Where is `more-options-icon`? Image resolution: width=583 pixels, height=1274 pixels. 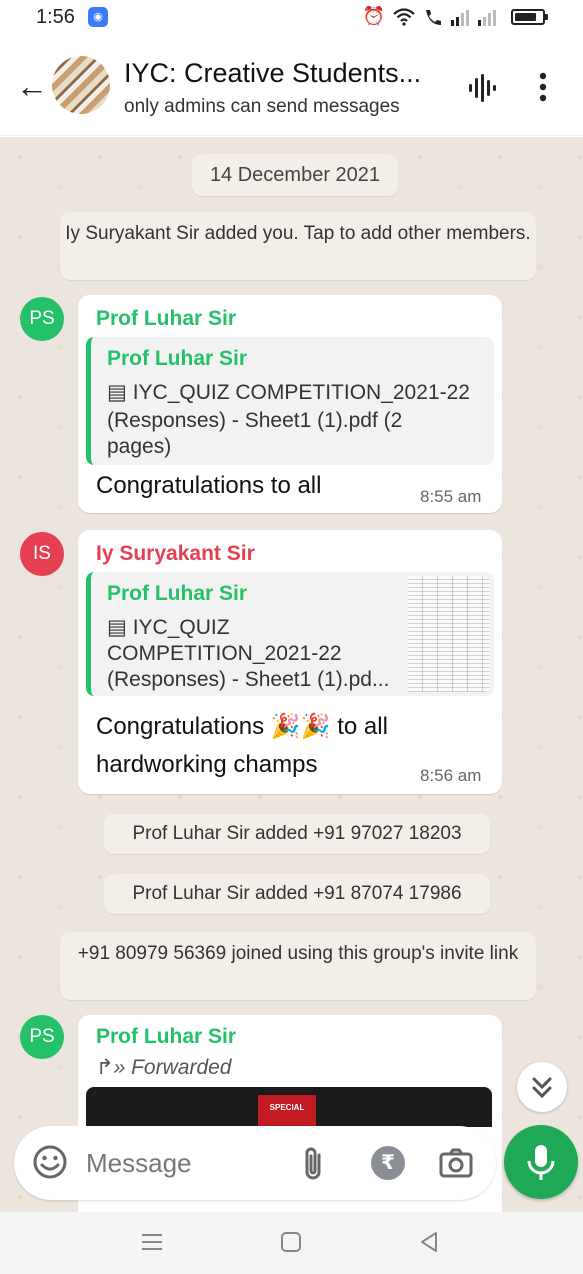
more-options-icon is located at coordinates (543, 87).